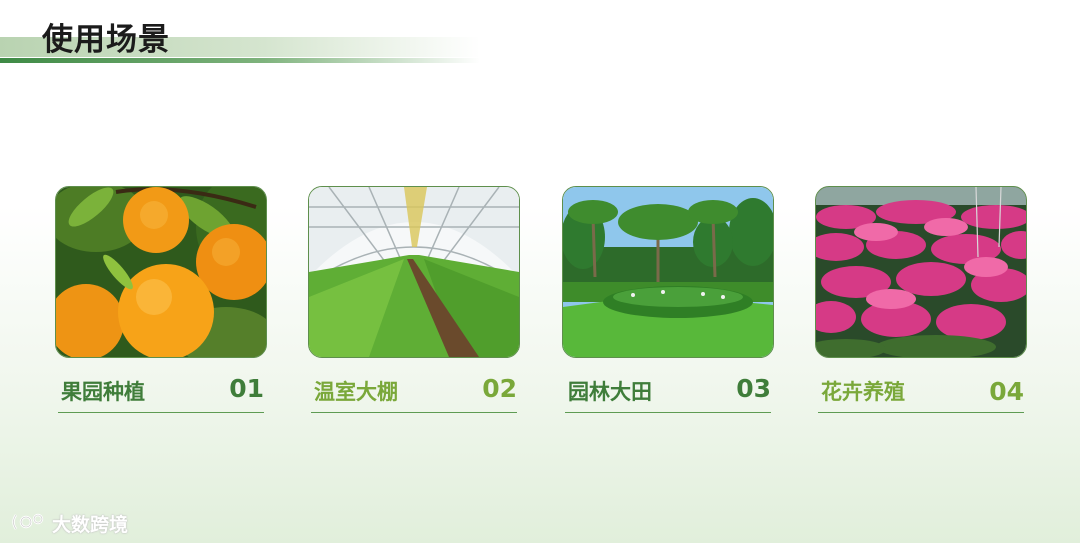 The image size is (1080, 543). What do you see at coordinates (161, 272) in the screenshot?
I see `orange-orchard-photo` at bounding box center [161, 272].